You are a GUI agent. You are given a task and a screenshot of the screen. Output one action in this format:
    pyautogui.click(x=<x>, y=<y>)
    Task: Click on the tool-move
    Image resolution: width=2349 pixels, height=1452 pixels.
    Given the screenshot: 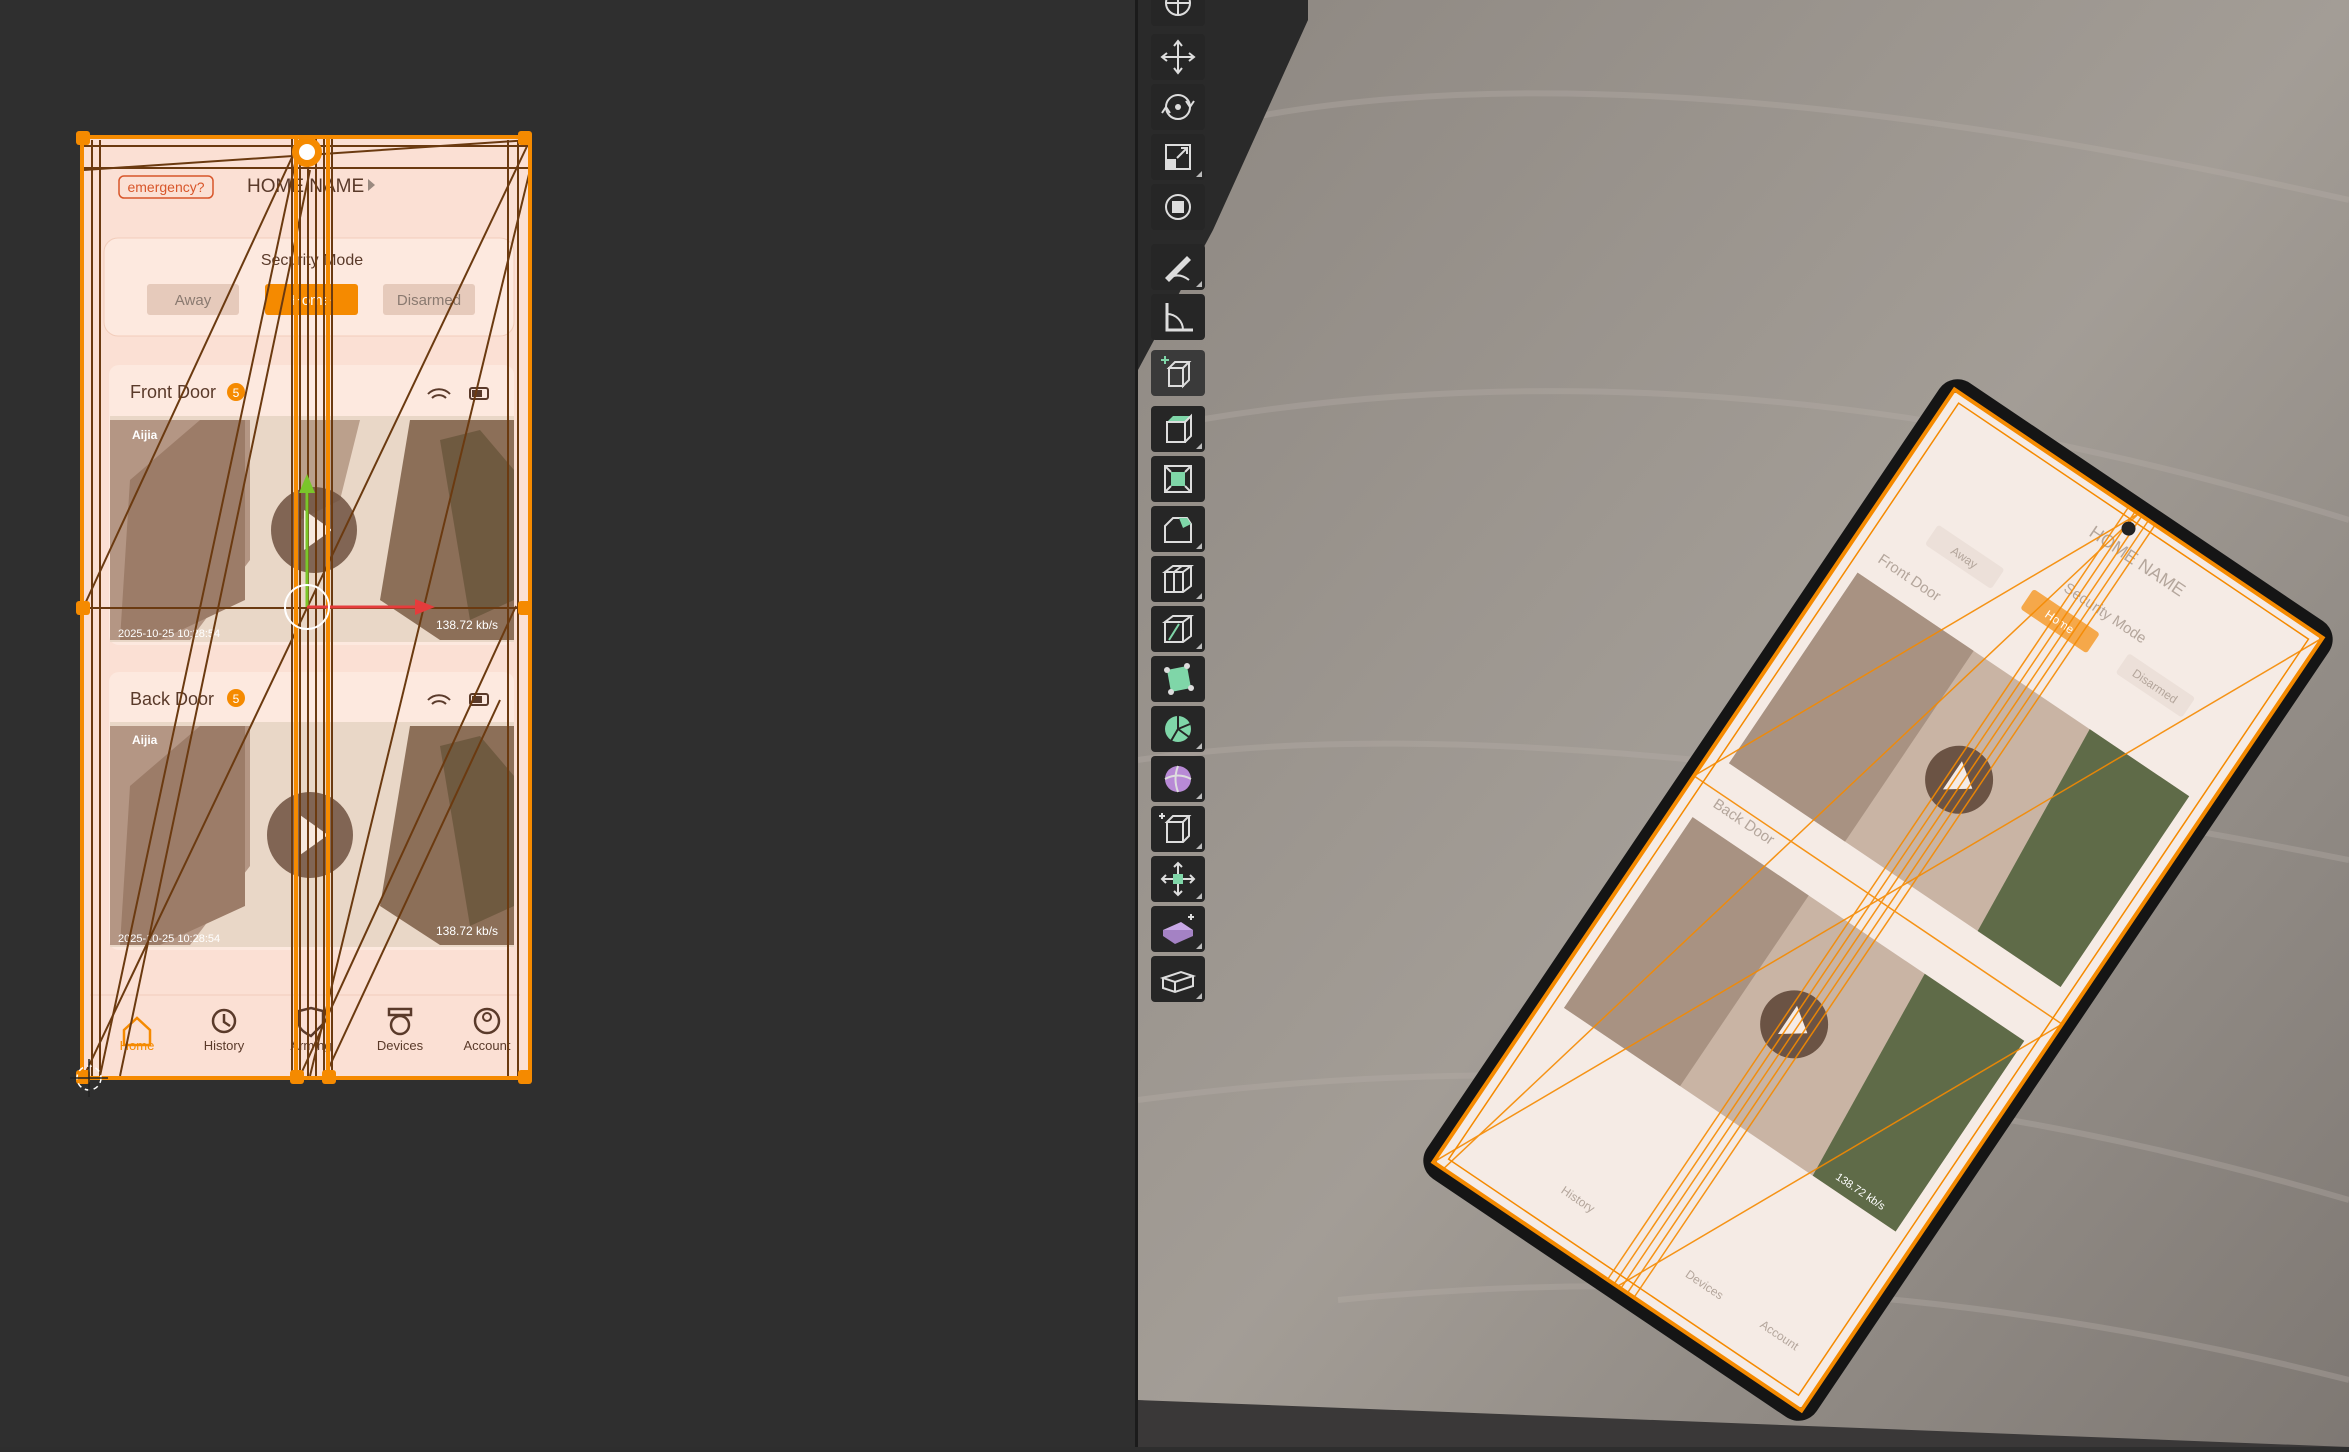 What is the action you would take?
    pyautogui.click(x=1178, y=57)
    